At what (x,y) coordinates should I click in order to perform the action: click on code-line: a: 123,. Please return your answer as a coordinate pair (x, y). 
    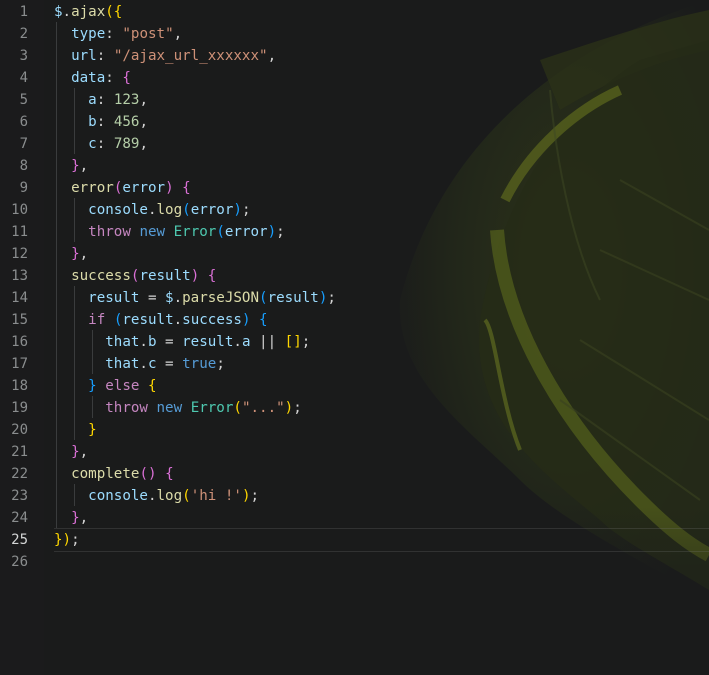
    Looking at the image, I should click on (101, 100).